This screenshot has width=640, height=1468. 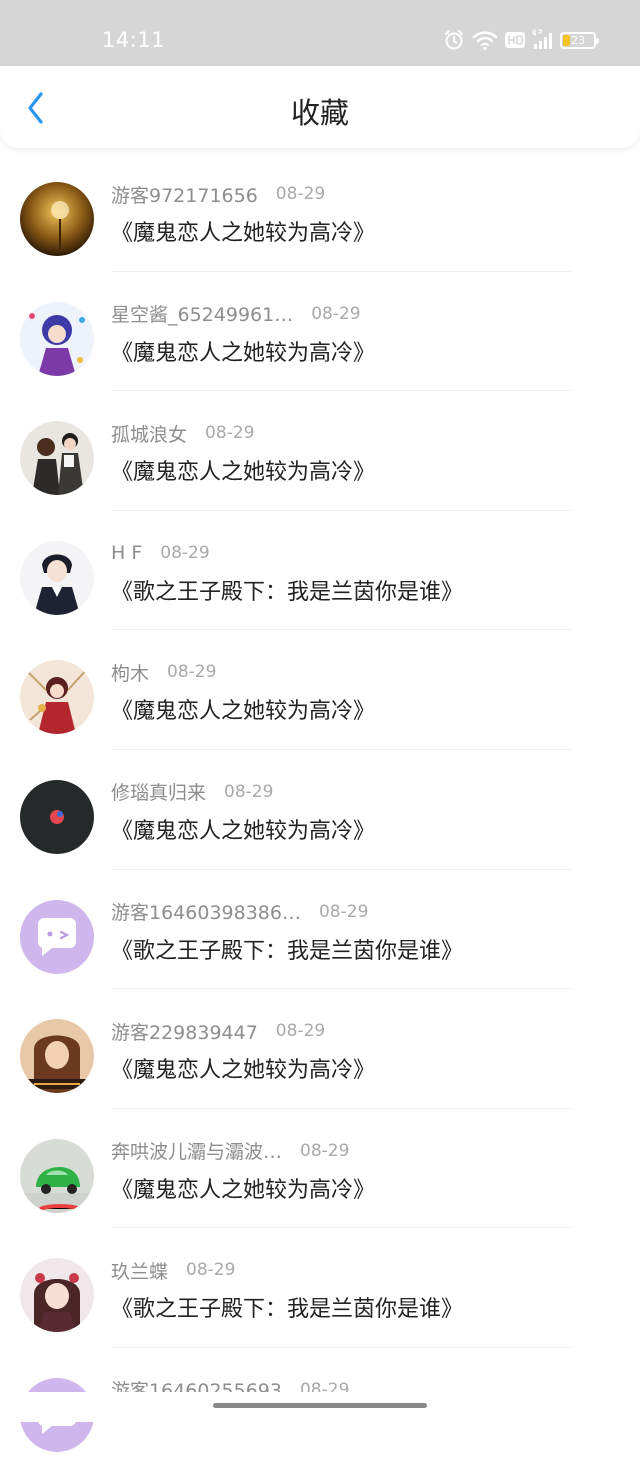 I want to click on battery-icon: 23, so click(x=579, y=40).